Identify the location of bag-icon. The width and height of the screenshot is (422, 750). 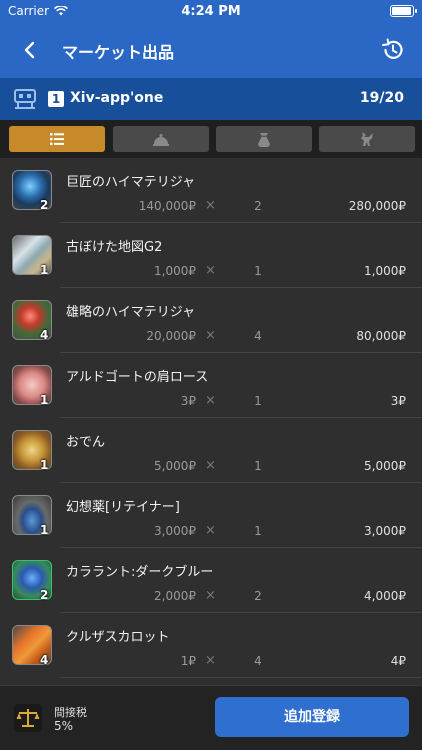
(264, 140).